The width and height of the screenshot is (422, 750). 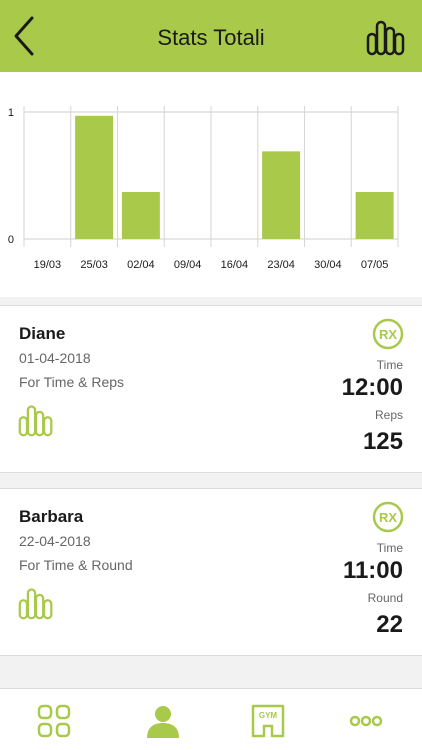 What do you see at coordinates (281, 265) in the screenshot?
I see `x-tick-label: 23/04` at bounding box center [281, 265].